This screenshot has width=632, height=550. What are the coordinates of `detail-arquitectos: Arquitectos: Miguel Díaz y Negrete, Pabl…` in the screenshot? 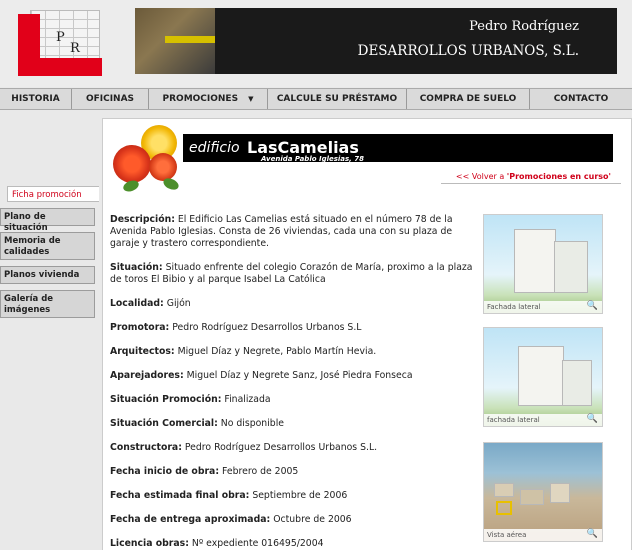 It's located at (293, 352).